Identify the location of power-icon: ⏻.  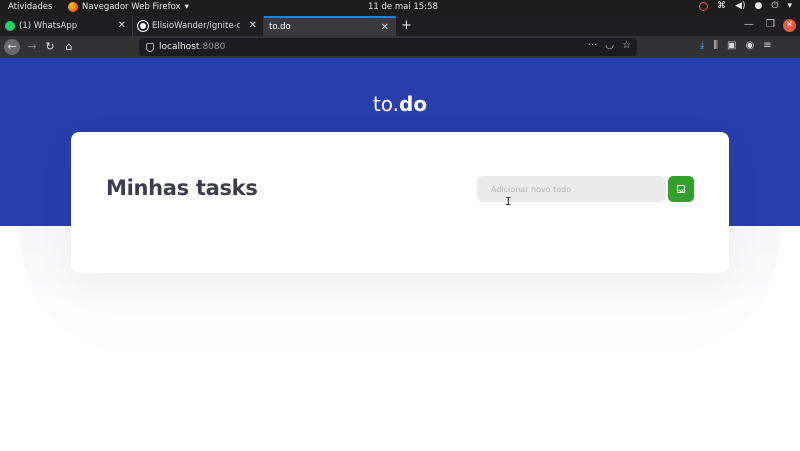
(774, 6).